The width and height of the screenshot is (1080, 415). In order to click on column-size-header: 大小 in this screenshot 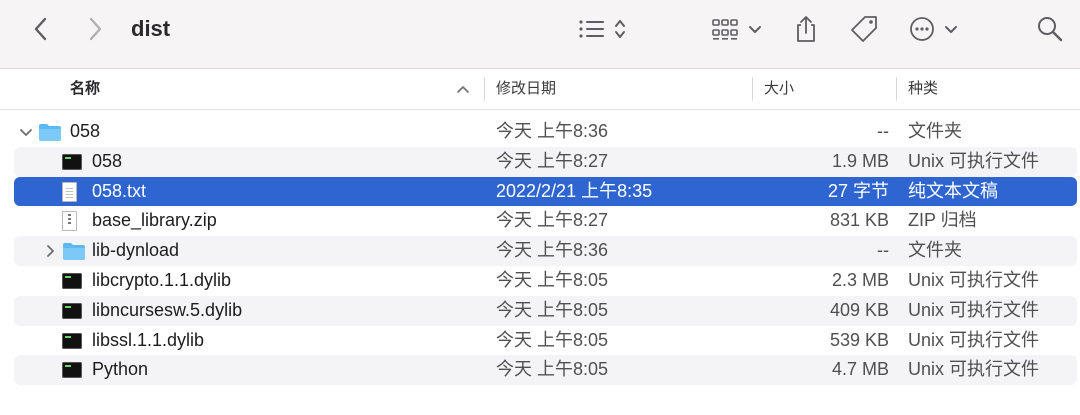, I will do `click(779, 89)`.